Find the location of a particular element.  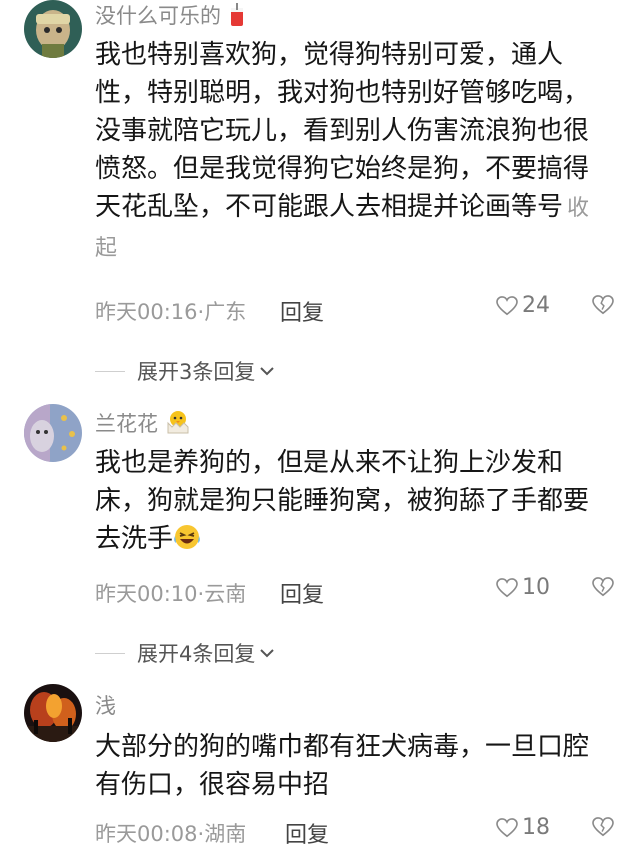

comment-text: 大部分的狗的嘴巾都有狂犬病毒，一旦口腔有伤口，很容易中招 is located at coordinates (352, 766).